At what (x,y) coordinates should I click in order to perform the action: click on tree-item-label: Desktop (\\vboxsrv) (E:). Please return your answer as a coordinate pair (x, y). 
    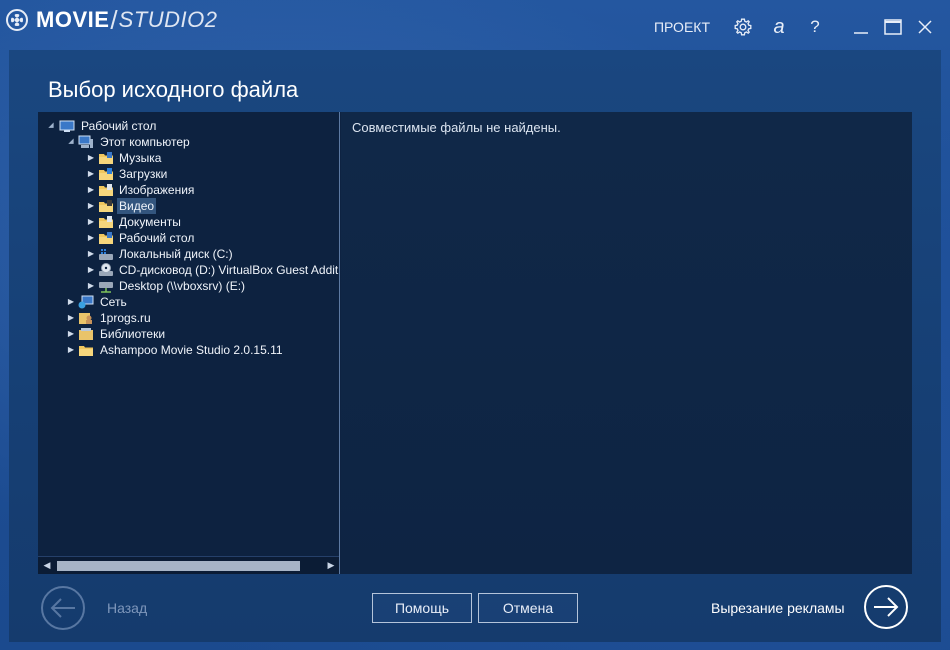
    Looking at the image, I should click on (182, 286).